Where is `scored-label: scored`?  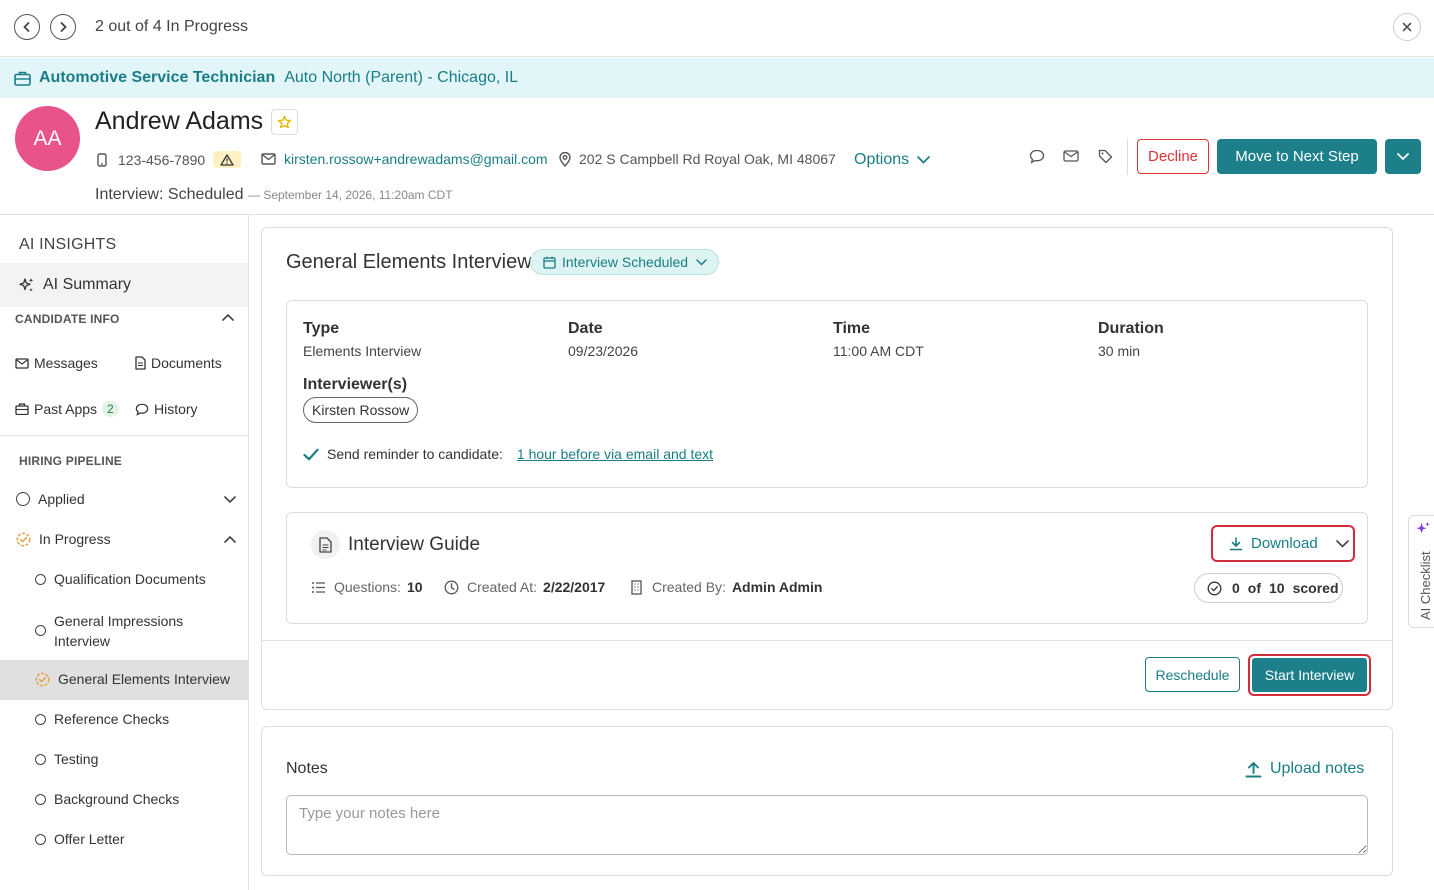
scored-label: scored is located at coordinates (1315, 588).